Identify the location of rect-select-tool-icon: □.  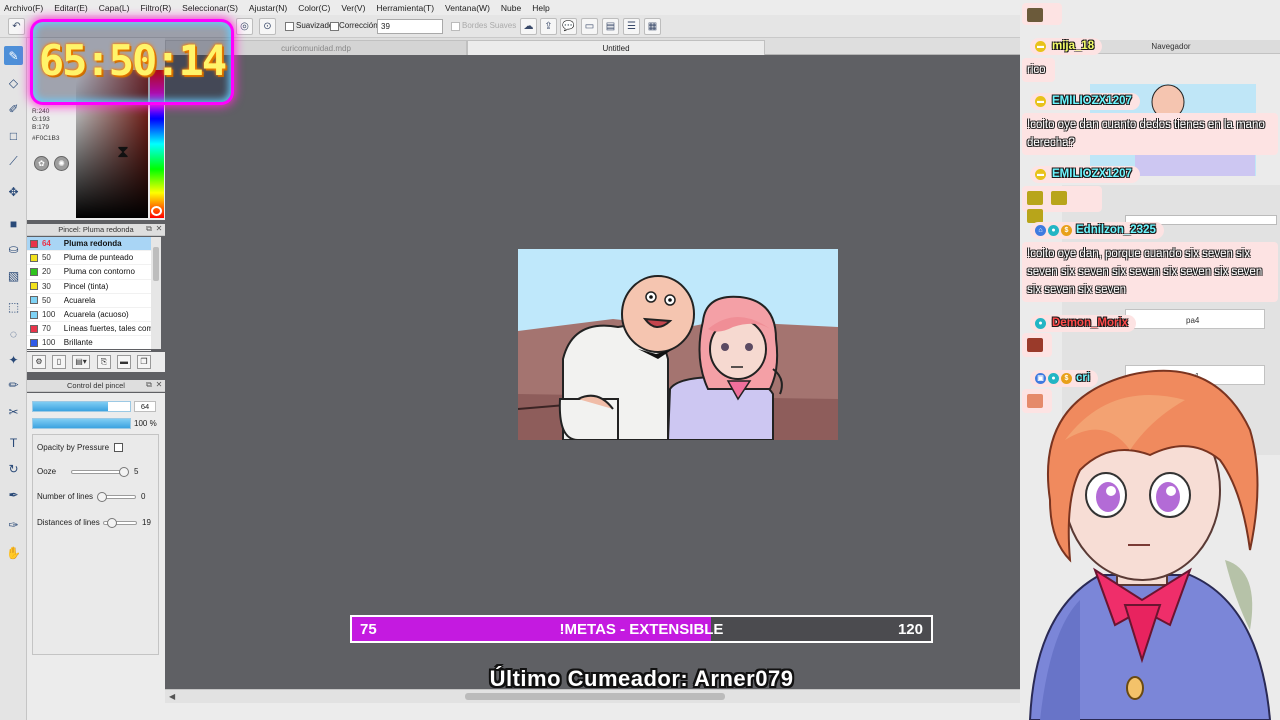
(13, 135).